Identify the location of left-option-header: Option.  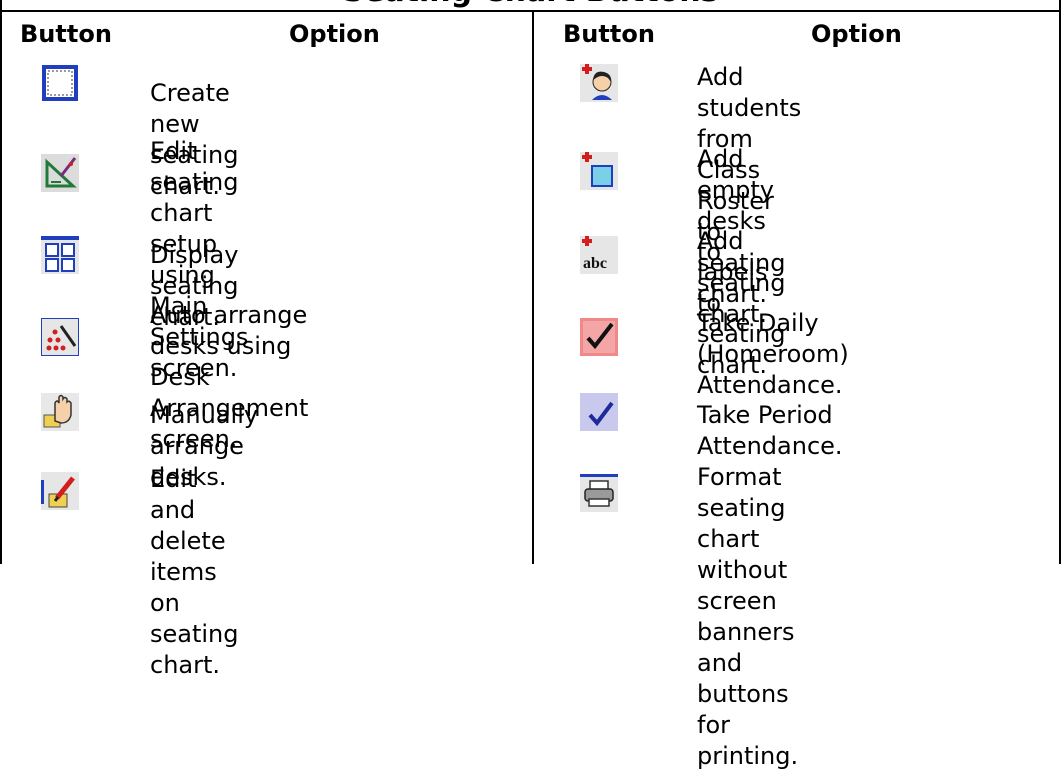
(334, 34).